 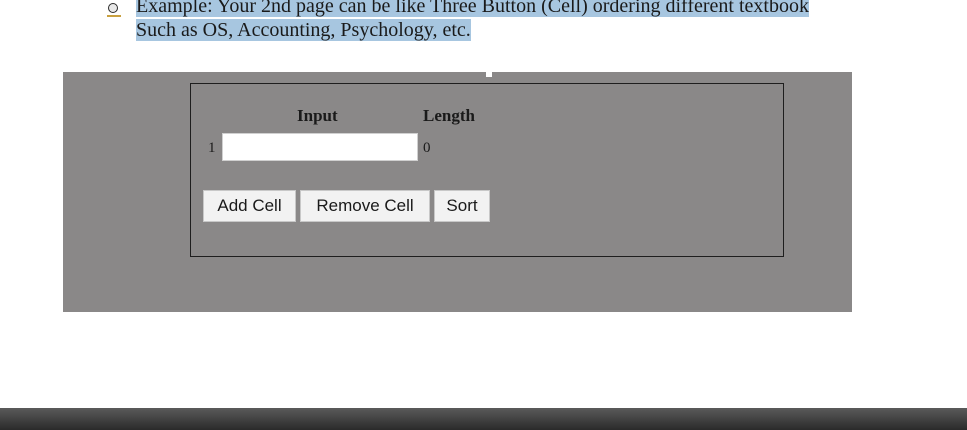 I want to click on document-line-2-text: Such as OS, Accounting, Psychology, etc., so click(x=303, y=30).